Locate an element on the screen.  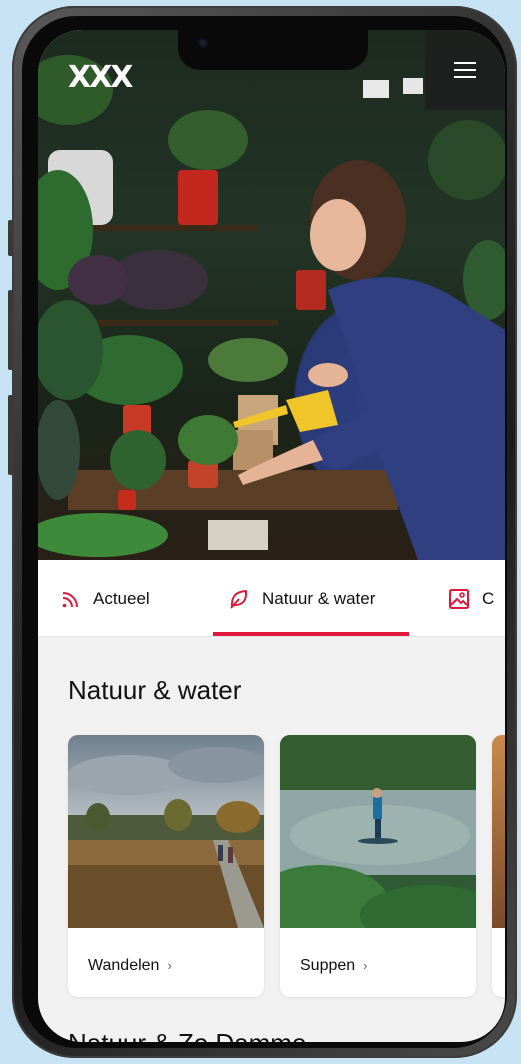
rss-icon is located at coordinates (70, 600).